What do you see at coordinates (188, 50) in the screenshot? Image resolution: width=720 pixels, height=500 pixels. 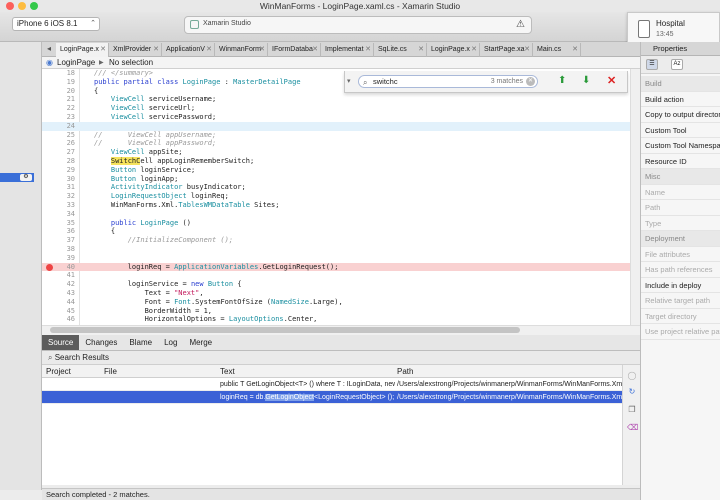 I see `tab-3: ApplicationV ✕` at bounding box center [188, 50].